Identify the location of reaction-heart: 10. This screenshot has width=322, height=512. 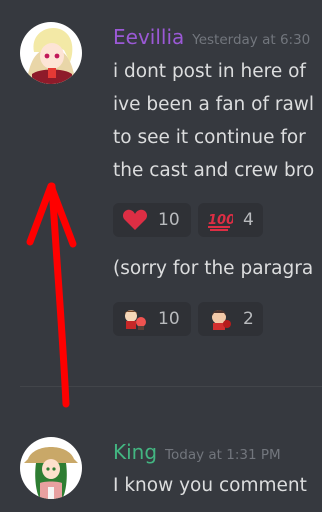
(152, 220).